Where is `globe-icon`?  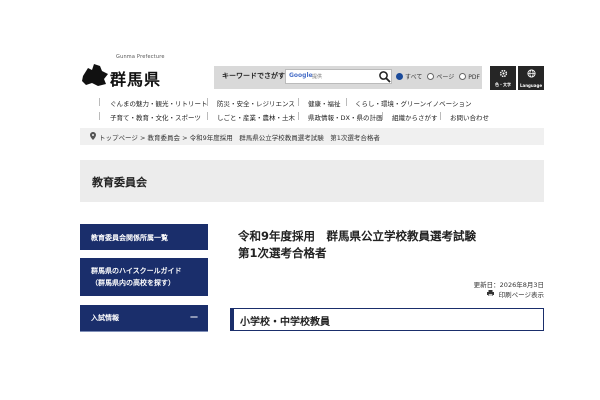 globe-icon is located at coordinates (531, 73).